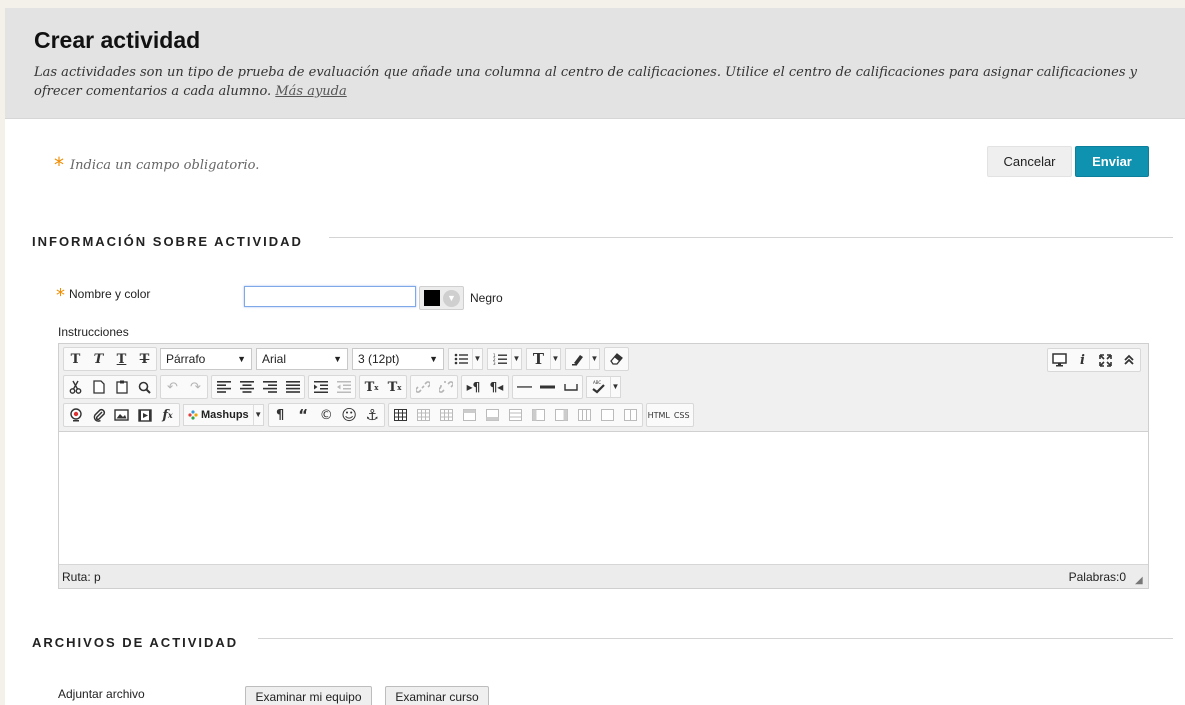 The width and height of the screenshot is (1185, 705). I want to click on css-icon: CSS, so click(682, 415).